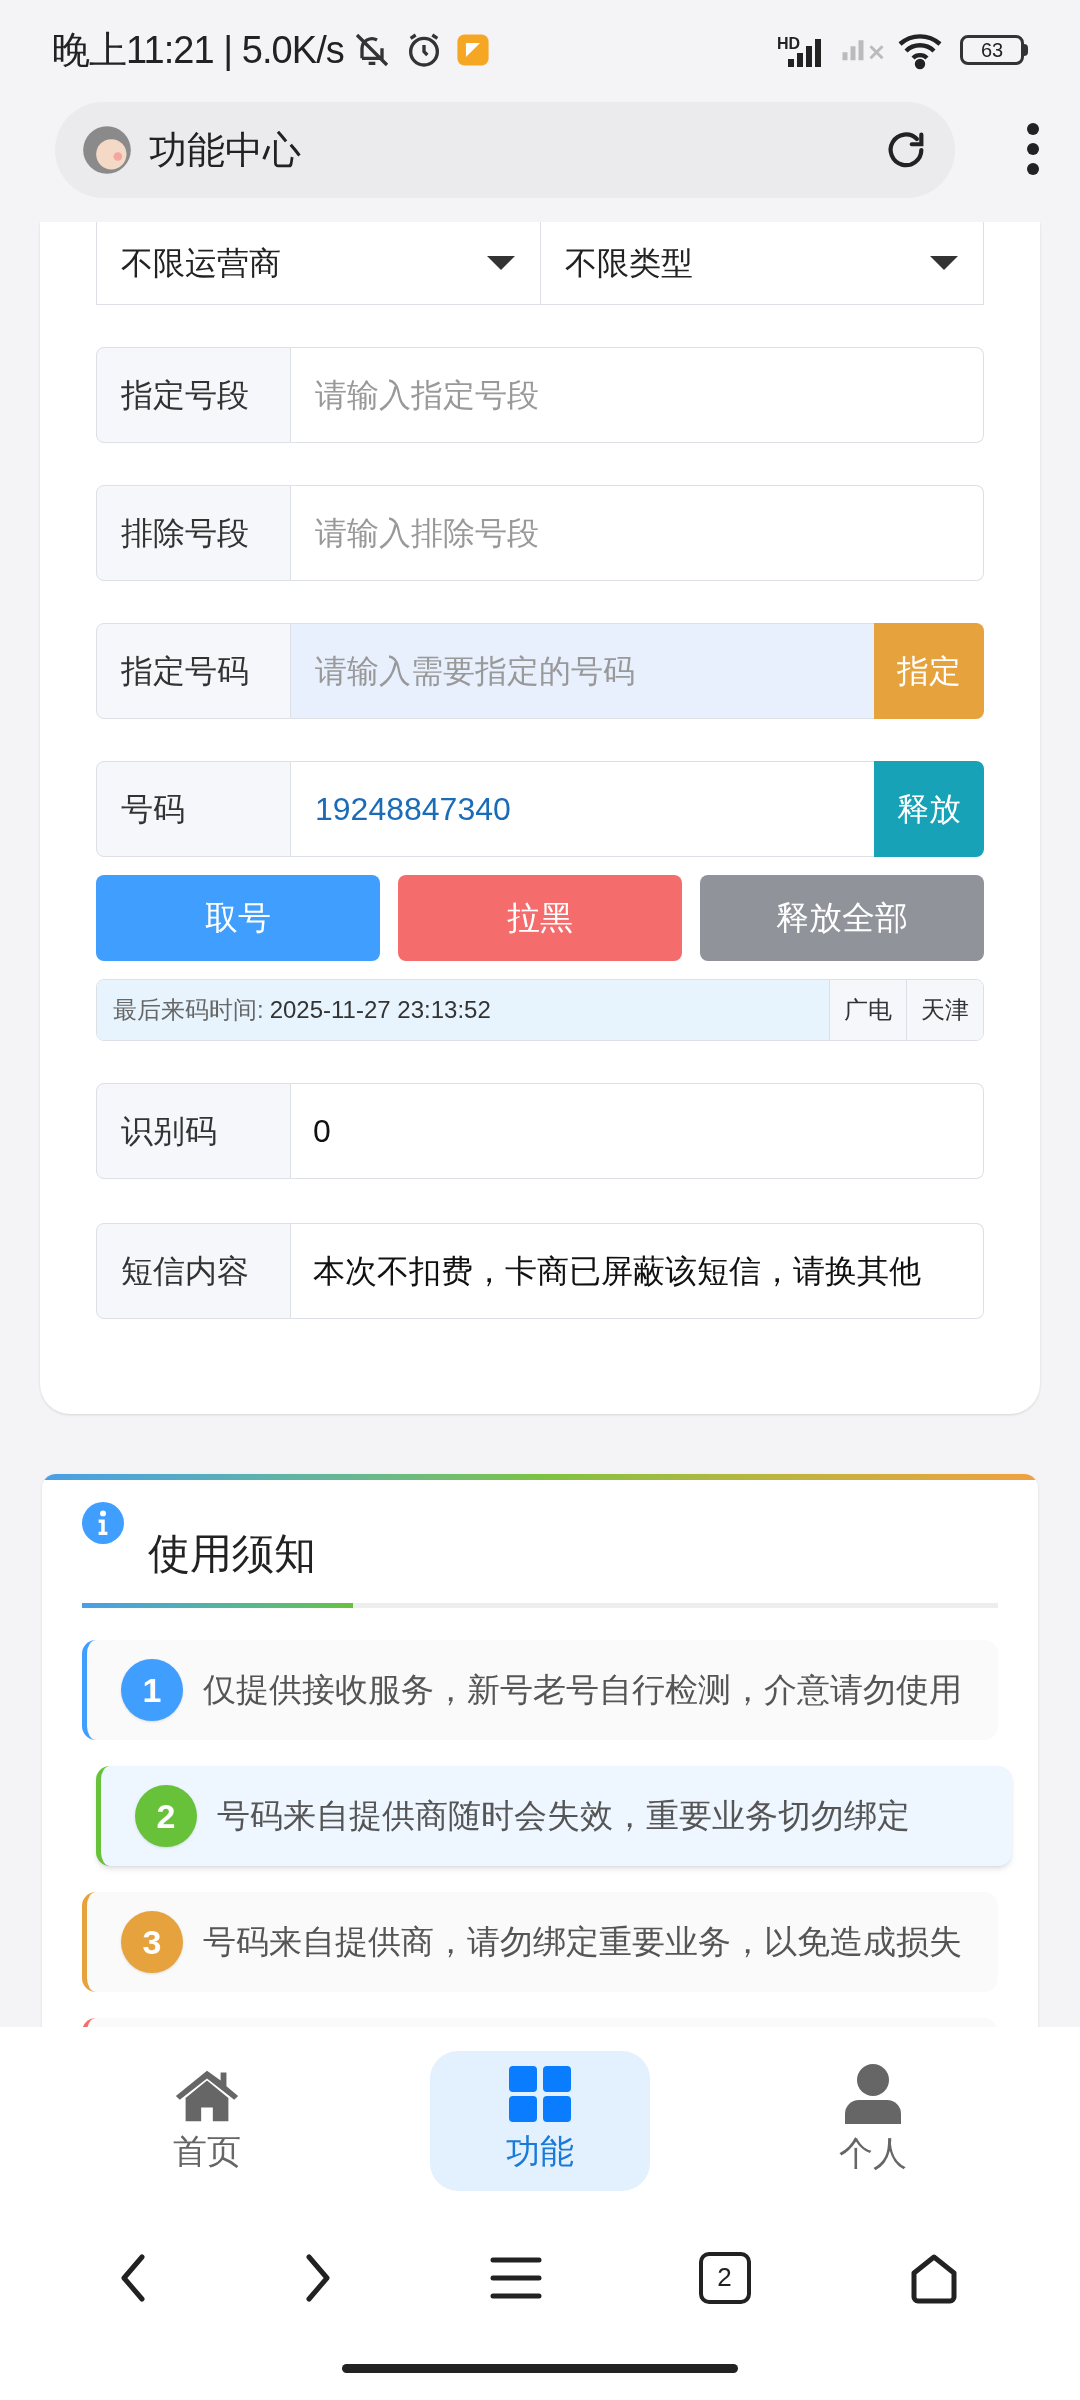 The image size is (1080, 2400). What do you see at coordinates (582, 1690) in the screenshot?
I see `notice-text: 仅提供接收服务，新号老号自行检测，介意请勿使用` at bounding box center [582, 1690].